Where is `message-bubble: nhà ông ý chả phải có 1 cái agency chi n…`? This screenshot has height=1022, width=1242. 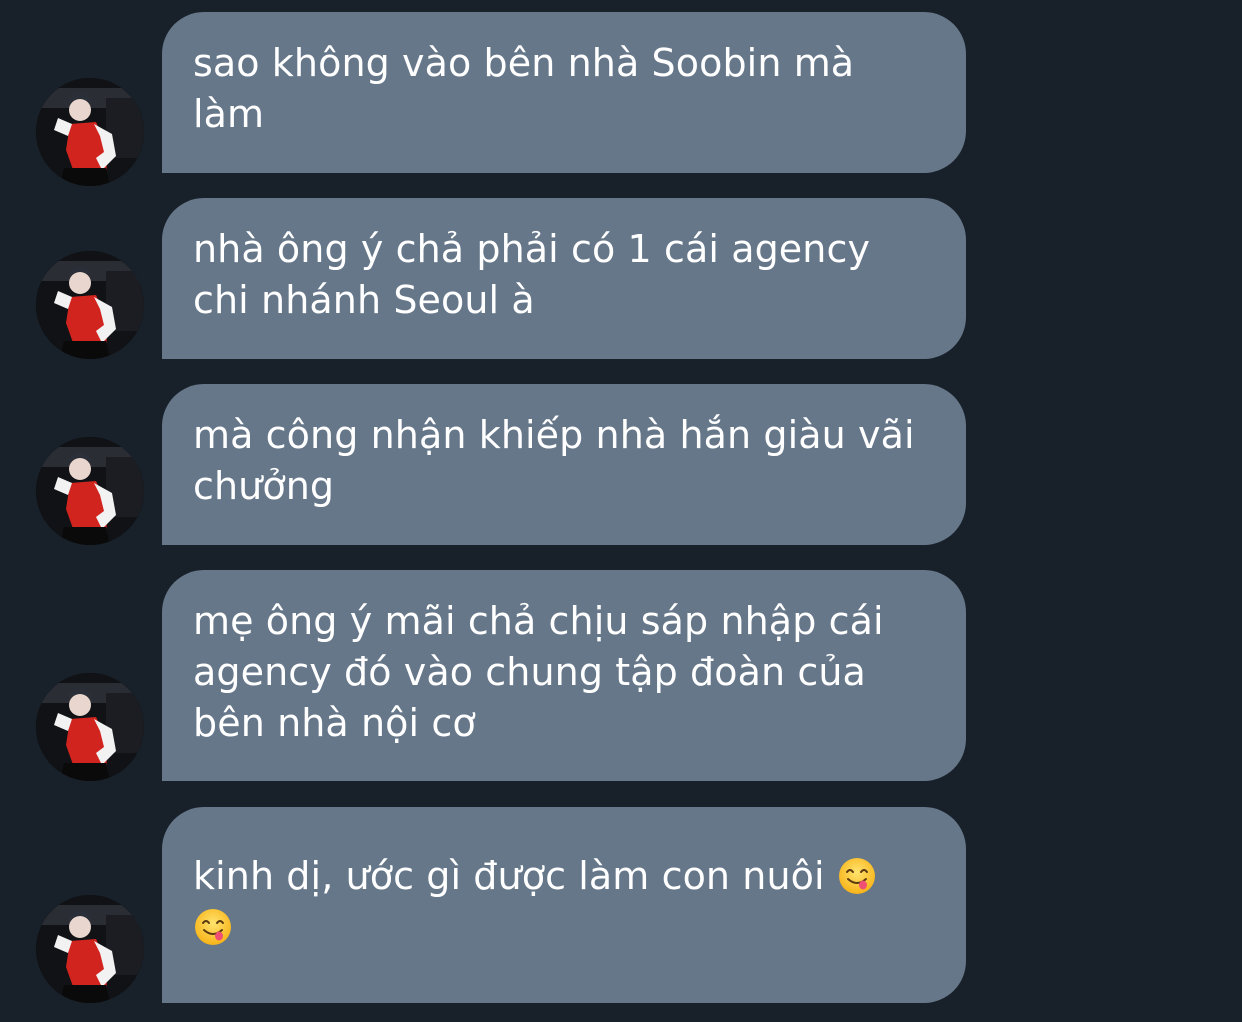
message-bubble: nhà ông ý chả phải có 1 cái agency chi n… is located at coordinates (564, 278).